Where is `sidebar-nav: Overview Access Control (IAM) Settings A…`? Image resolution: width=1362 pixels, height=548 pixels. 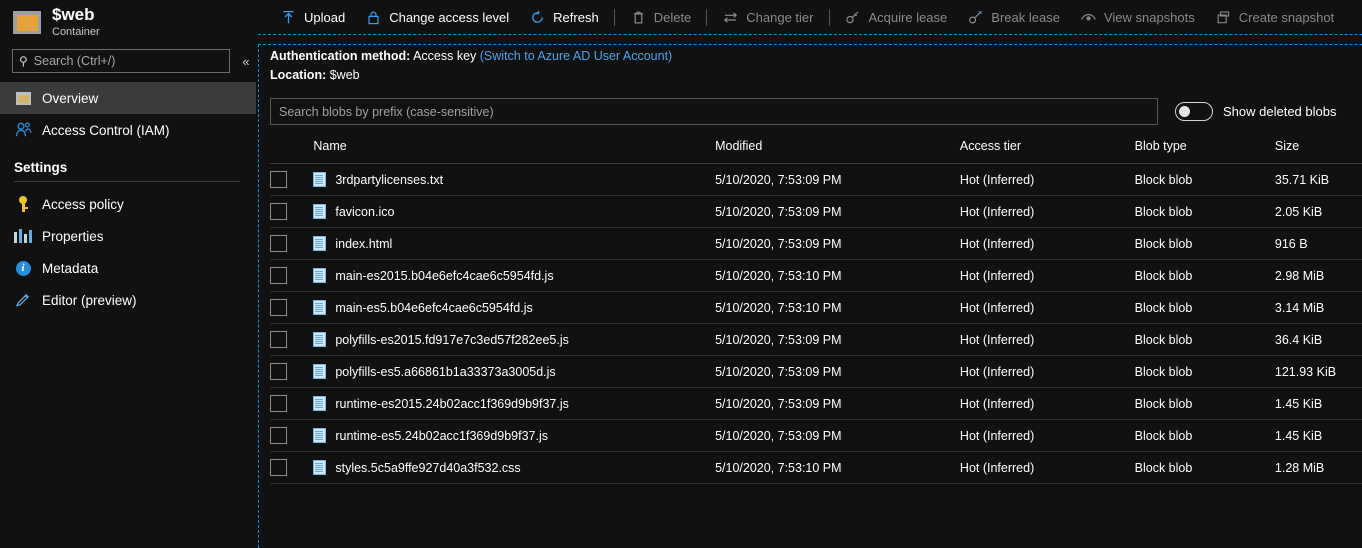
sidebar-nav: Overview Access Control (IAM) Settings A… is located at coordinates (128, 199).